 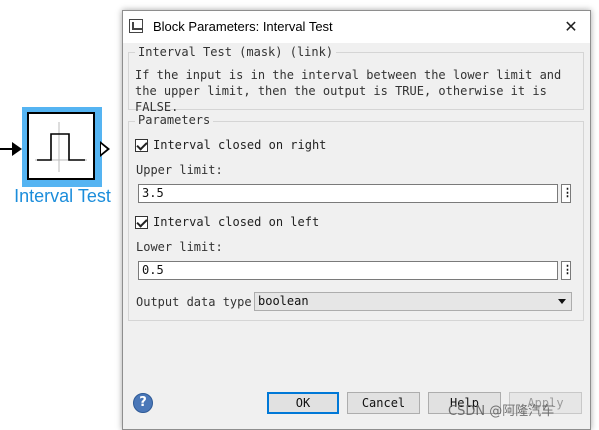 What do you see at coordinates (303, 403) in the screenshot?
I see `ok-button: OK` at bounding box center [303, 403].